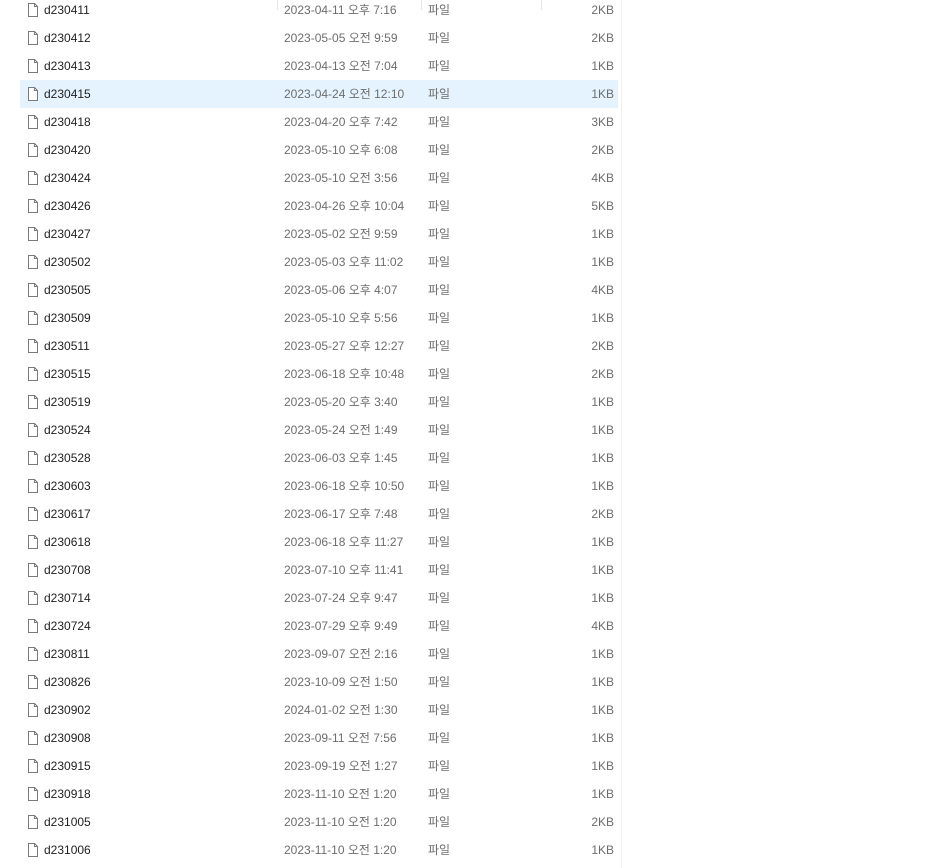  I want to click on file-name: d230603, so click(67, 486).